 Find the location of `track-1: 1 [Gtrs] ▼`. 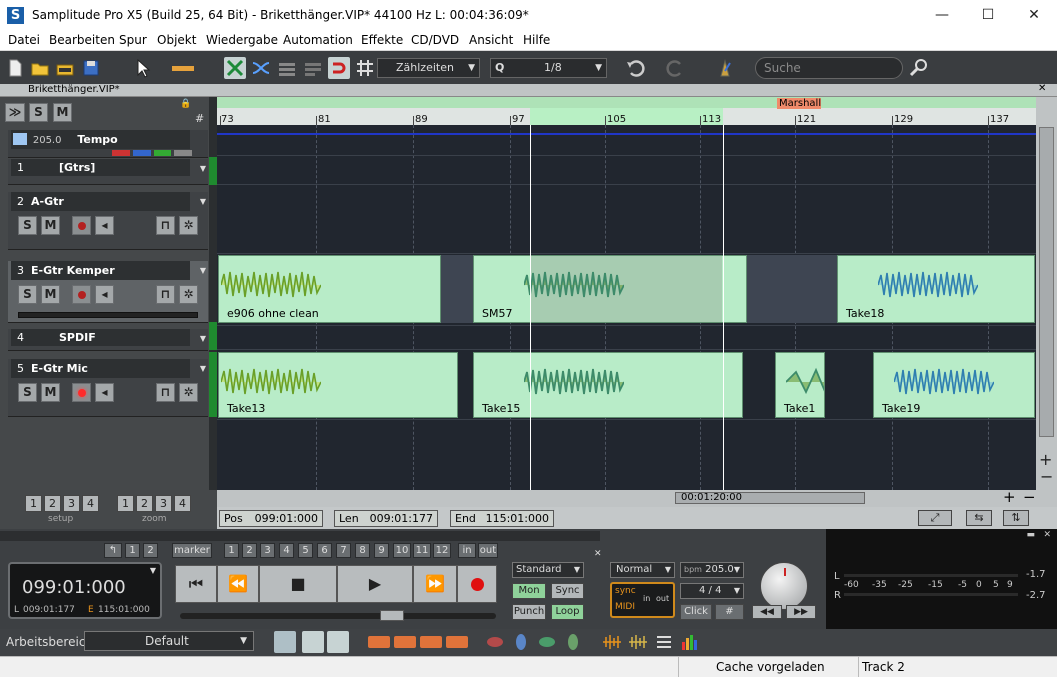

track-1: 1 [Gtrs] ▼ is located at coordinates (108, 172).